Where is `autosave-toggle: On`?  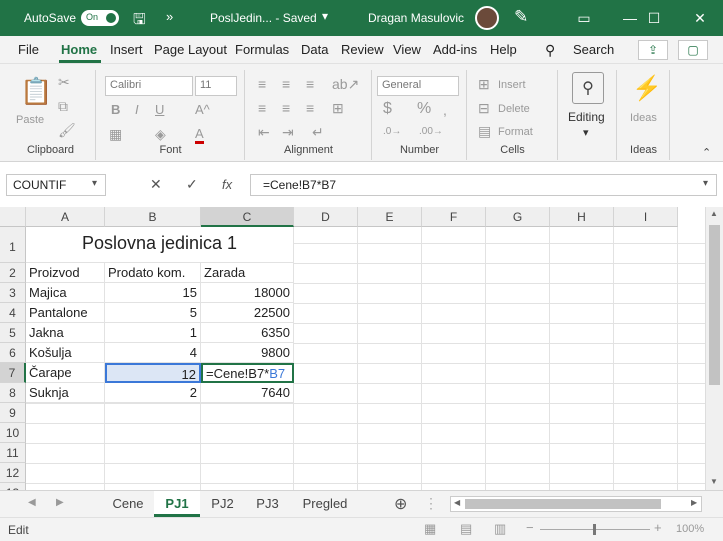
autosave-toggle: On is located at coordinates (100, 18).